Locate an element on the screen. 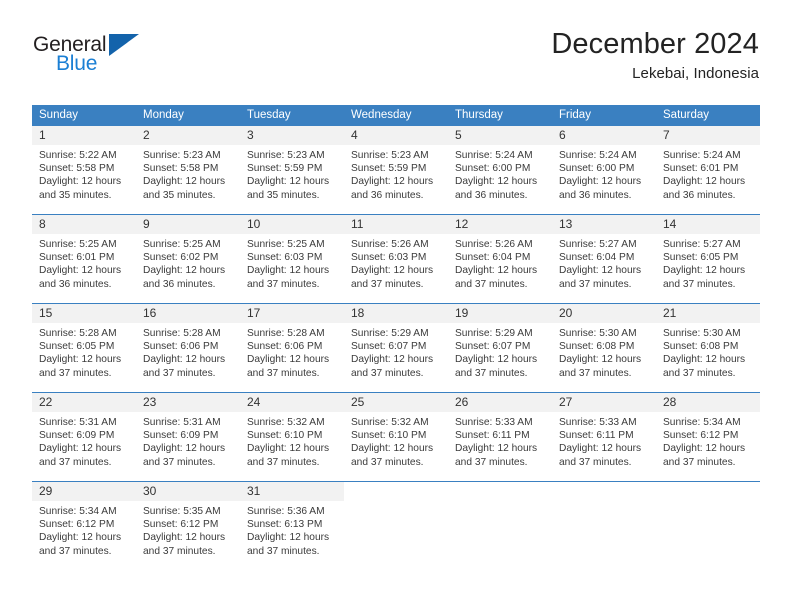  sunset-time: Sunset: 6:03 PM is located at coordinates (285, 258).